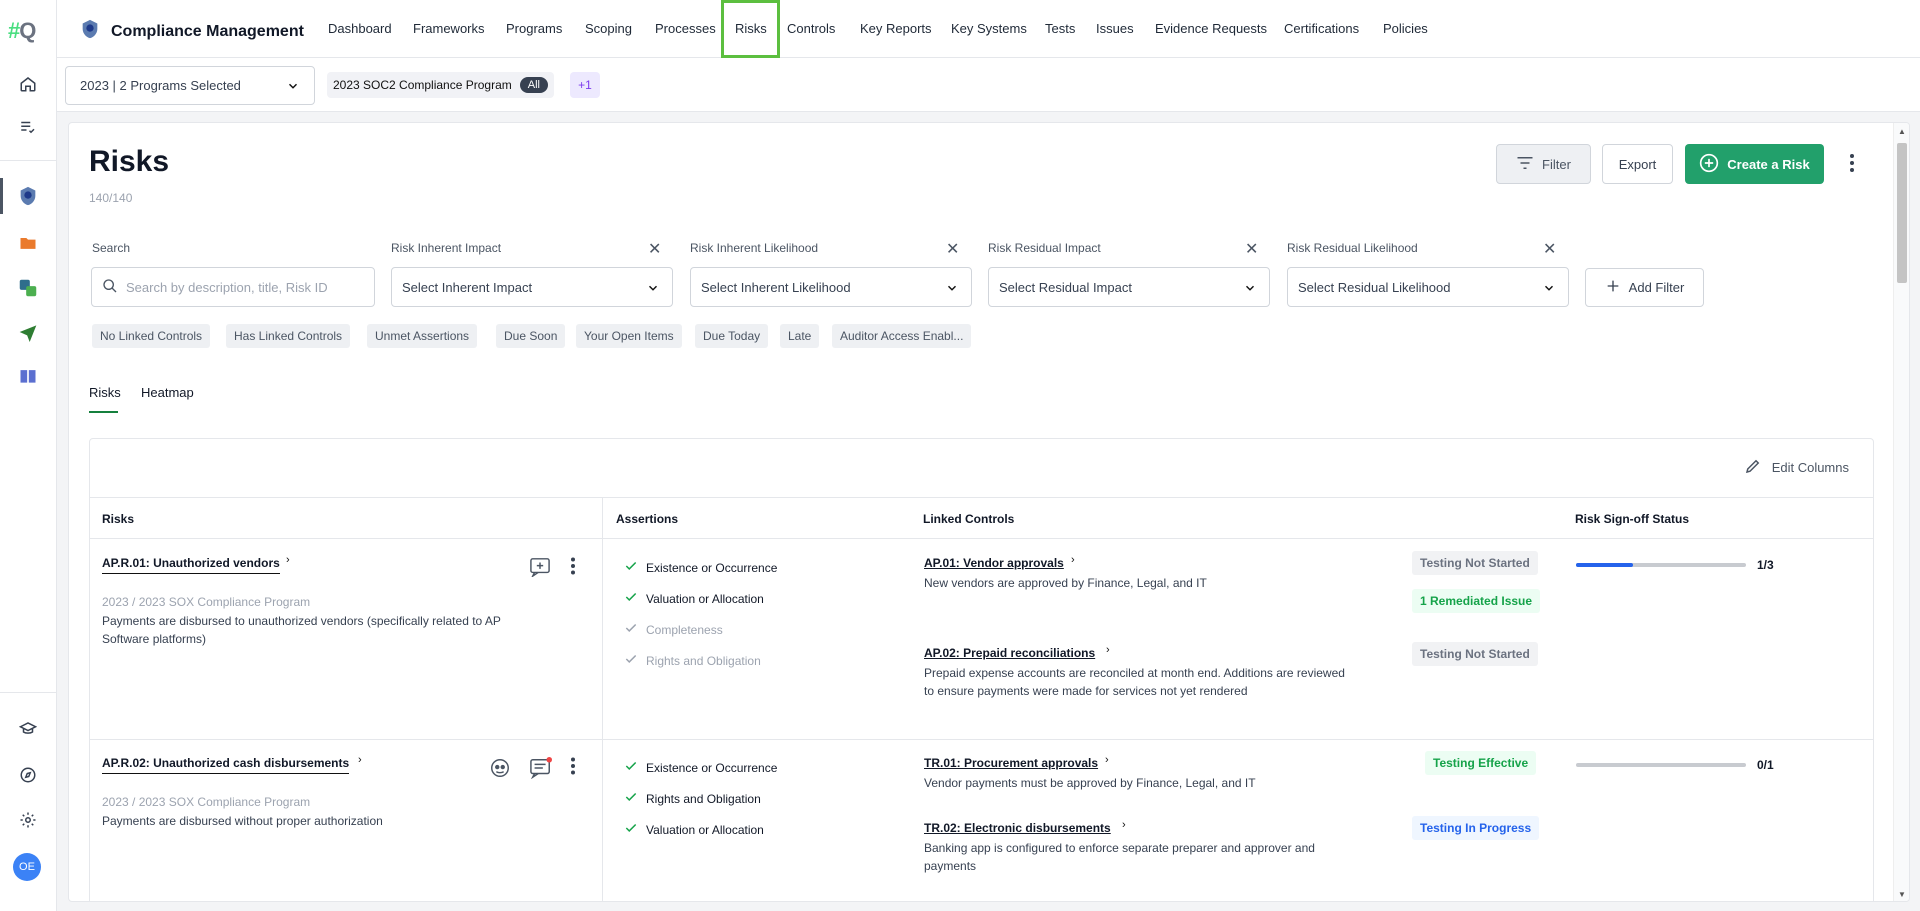 The height and width of the screenshot is (911, 1920). What do you see at coordinates (629, 336) in the screenshot?
I see `quick-filter-chip: Your Open Items` at bounding box center [629, 336].